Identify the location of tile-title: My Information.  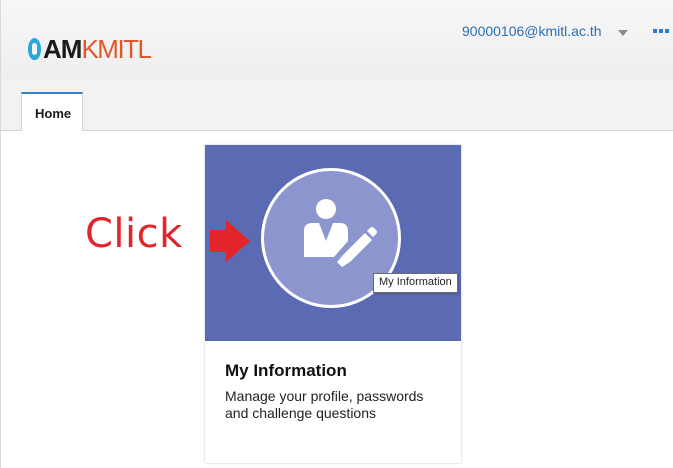
(286, 371).